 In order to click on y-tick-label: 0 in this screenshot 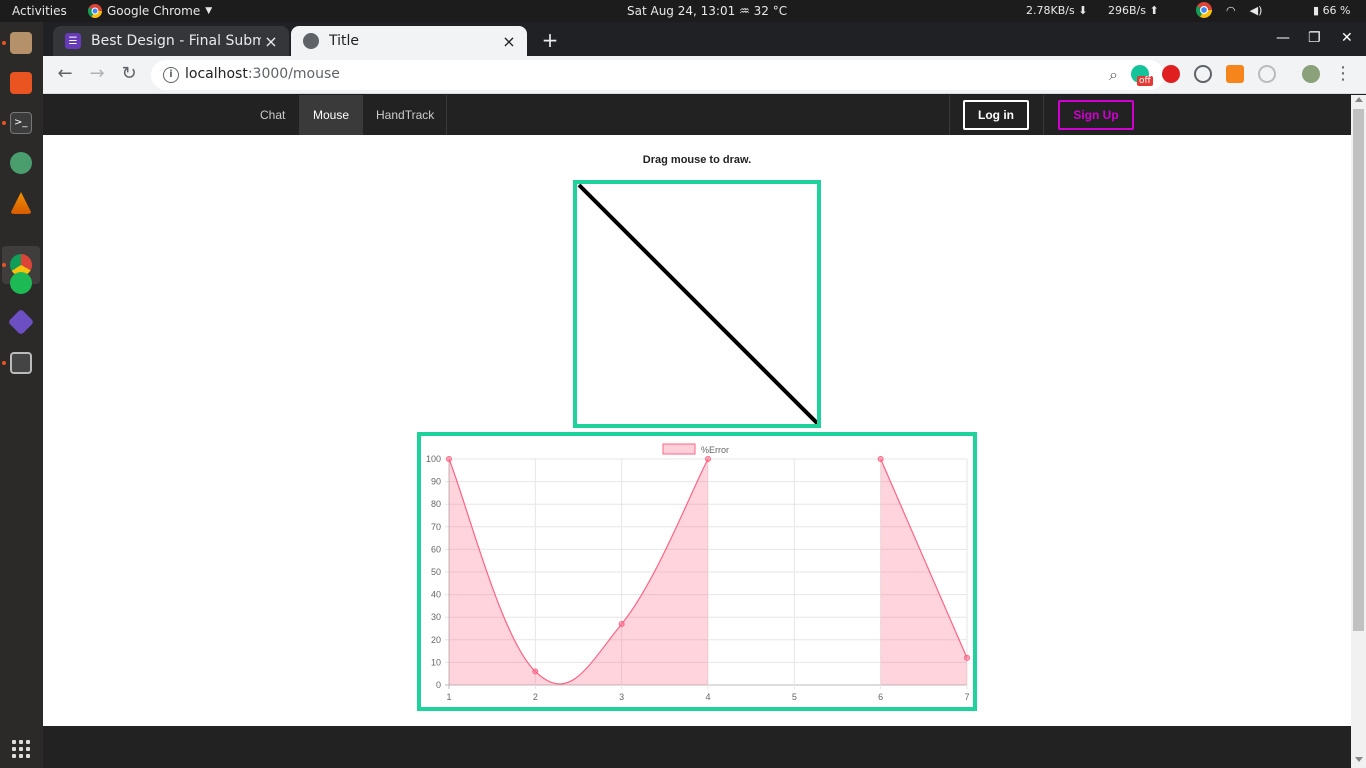, I will do `click(438, 685)`.